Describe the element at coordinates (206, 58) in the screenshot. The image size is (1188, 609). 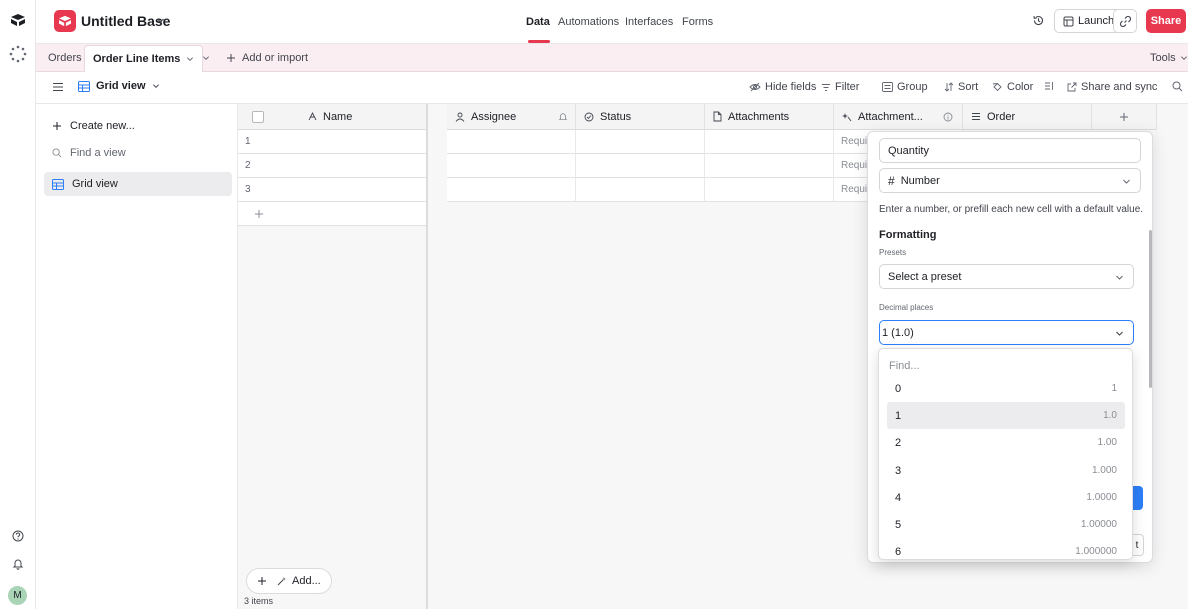
I see `all-tables-chevron-icon` at that location.